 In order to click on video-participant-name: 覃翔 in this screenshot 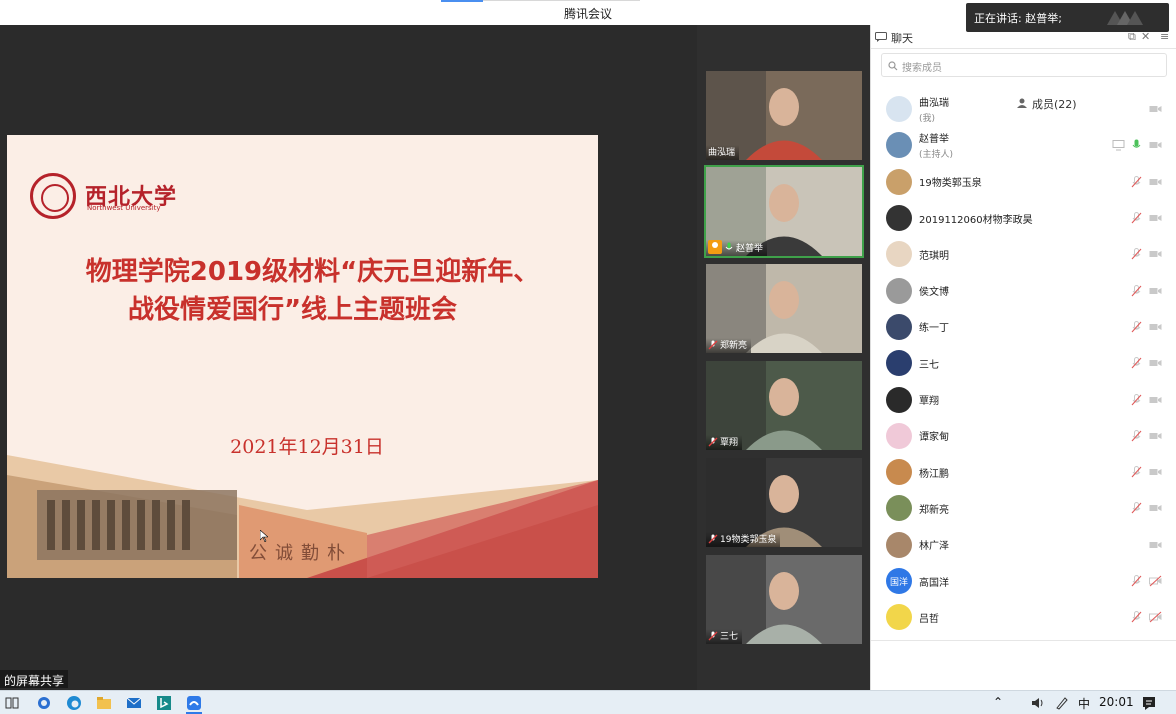, I will do `click(729, 443)`.